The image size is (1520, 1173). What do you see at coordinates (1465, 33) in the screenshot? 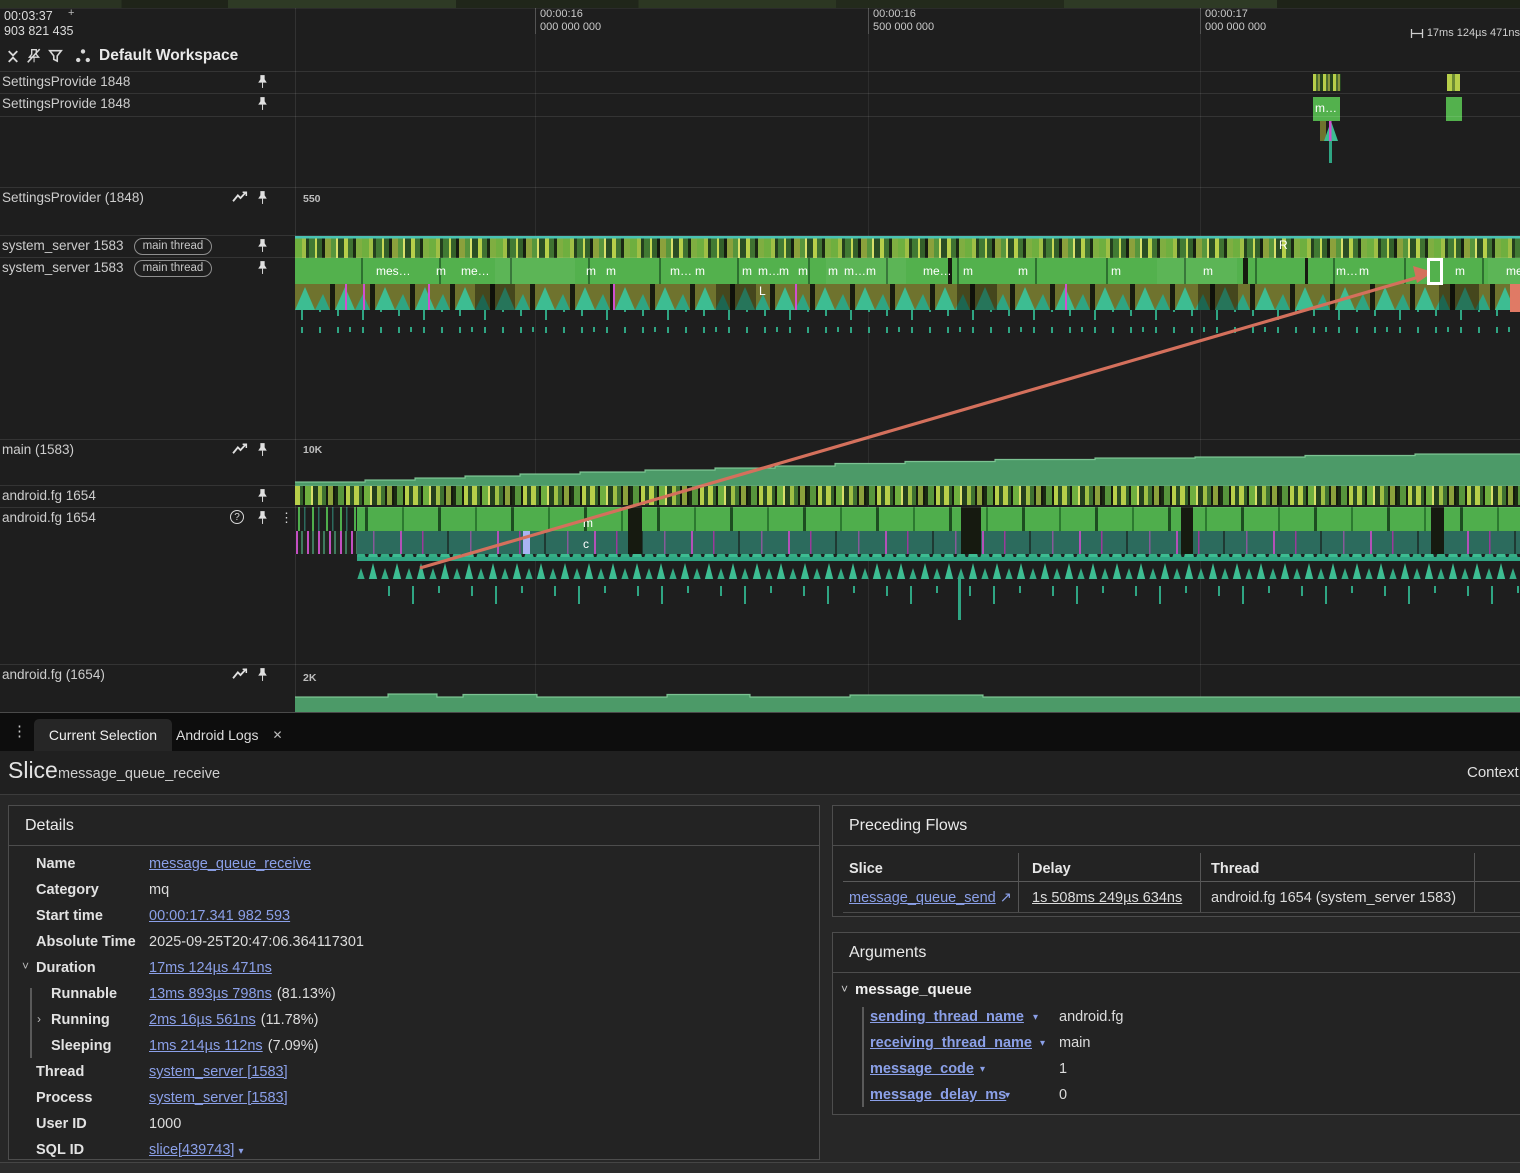
I see `duration-ruler: 17ms 124µs 471ns` at bounding box center [1465, 33].